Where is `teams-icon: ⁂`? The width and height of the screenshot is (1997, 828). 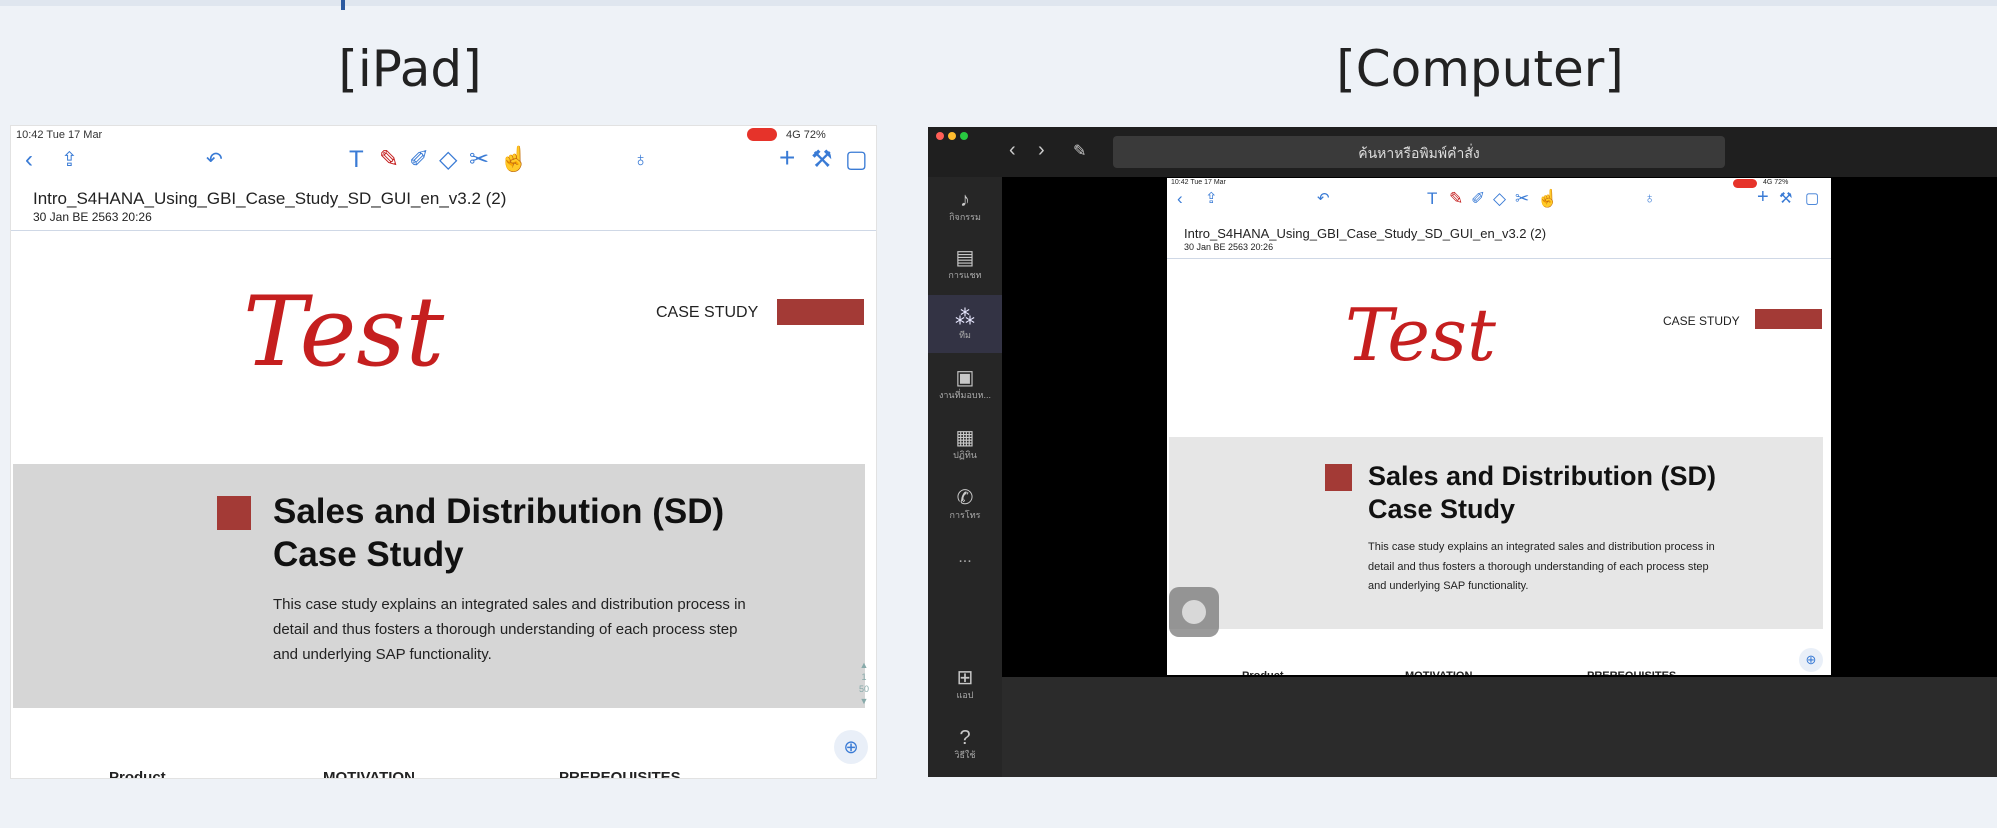 teams-icon: ⁂ is located at coordinates (965, 318).